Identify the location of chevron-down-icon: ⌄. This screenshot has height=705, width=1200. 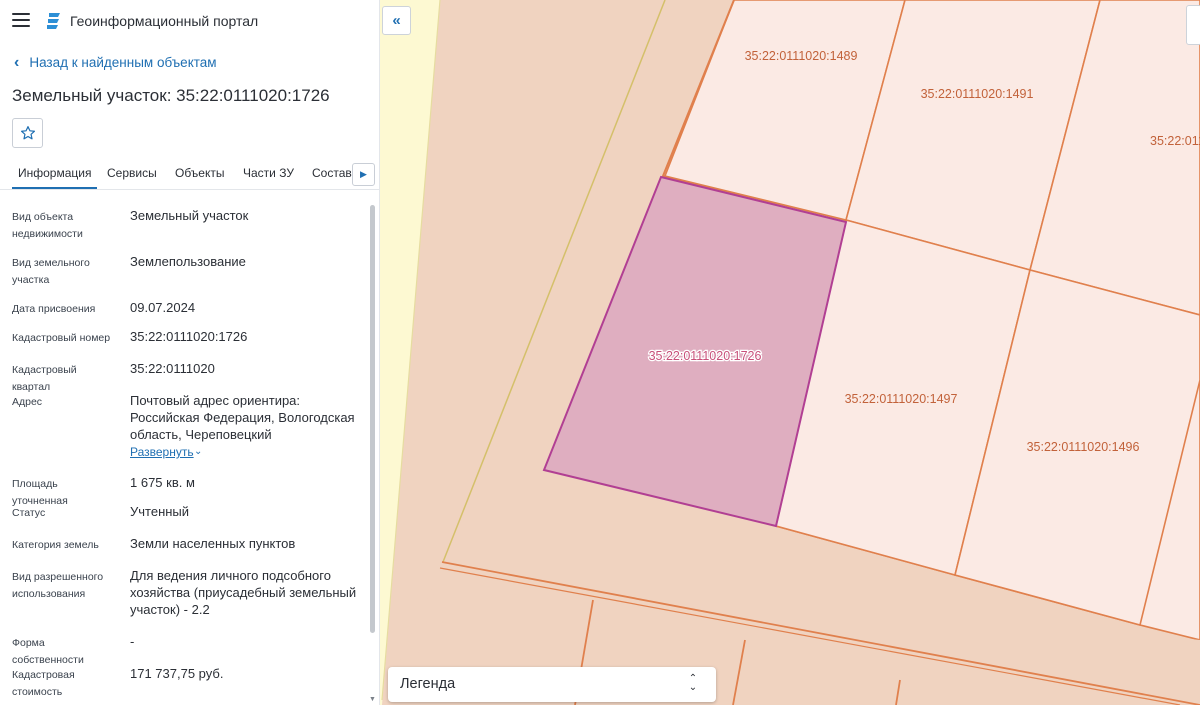
(198, 451).